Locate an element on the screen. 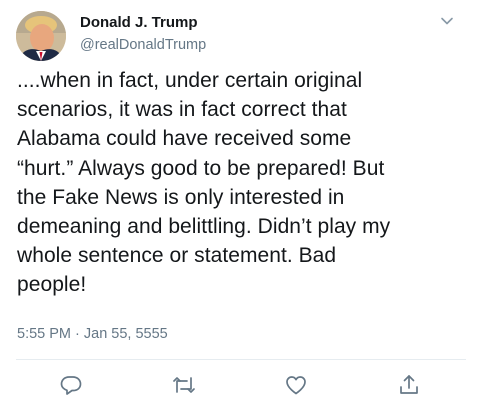 The image size is (480, 410). like-icon is located at coordinates (296, 385).